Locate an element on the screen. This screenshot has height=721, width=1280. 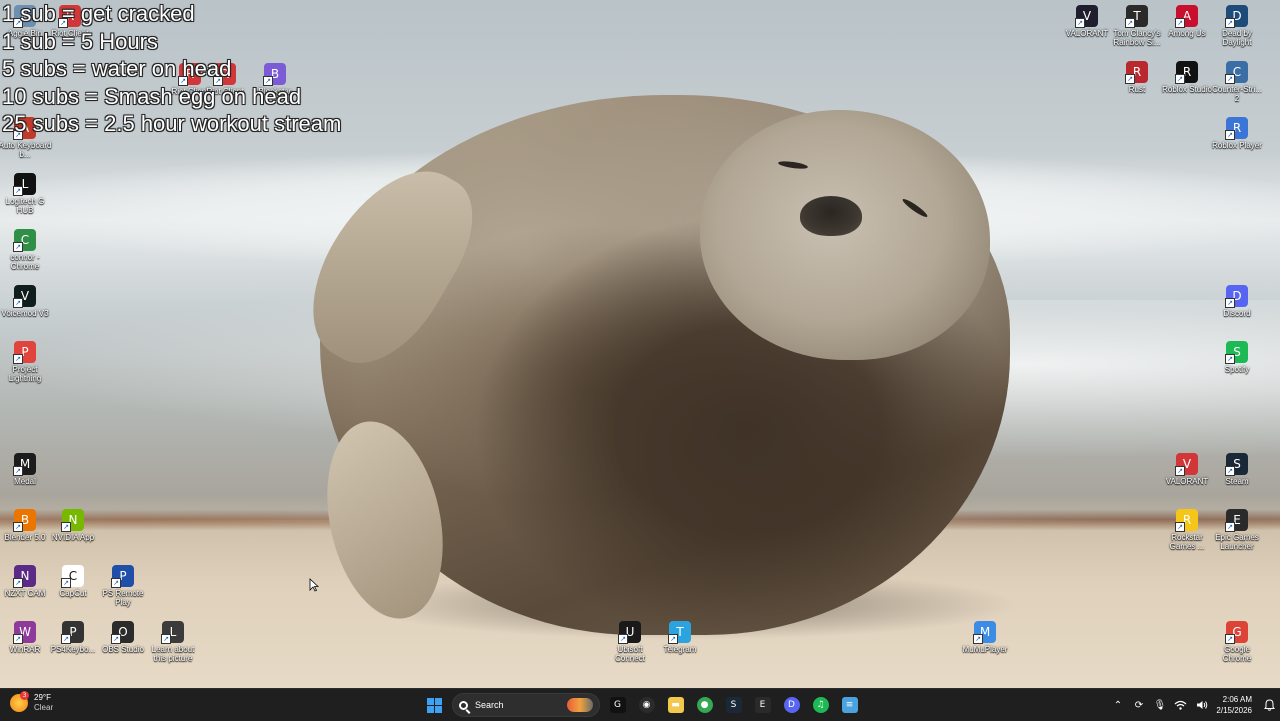
spotify-icon: ♫ is located at coordinates (820, 705).